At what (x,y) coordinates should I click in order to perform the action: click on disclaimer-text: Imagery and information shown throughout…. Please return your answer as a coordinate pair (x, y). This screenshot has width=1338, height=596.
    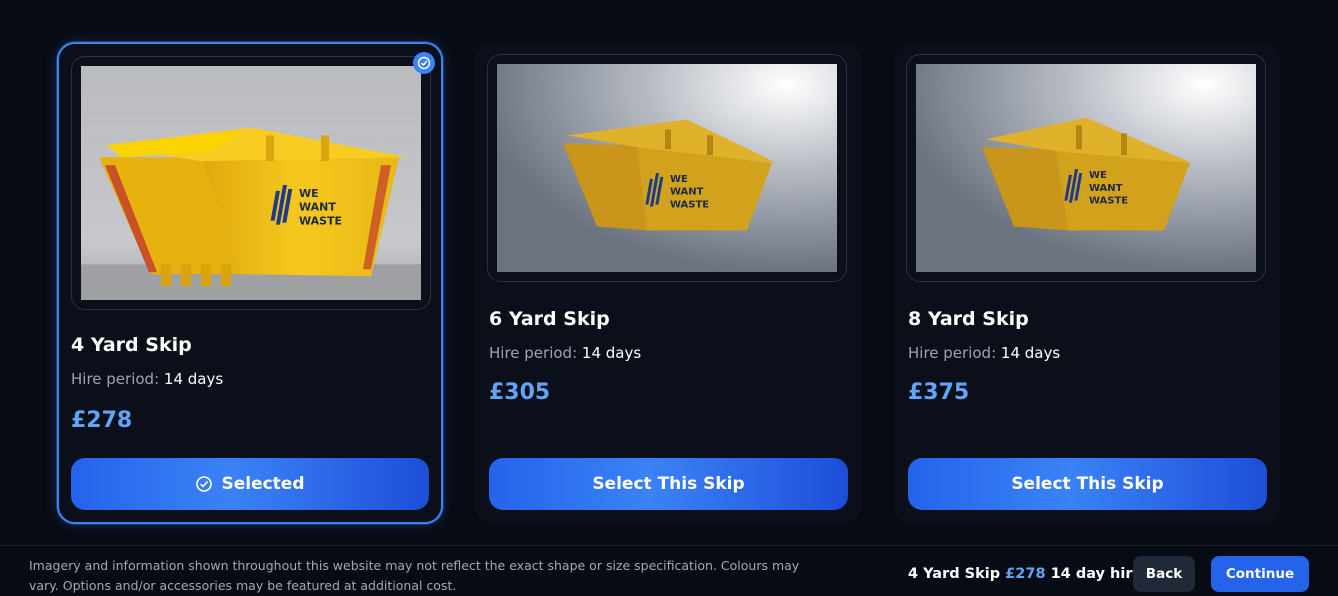
    Looking at the image, I should click on (414, 575).